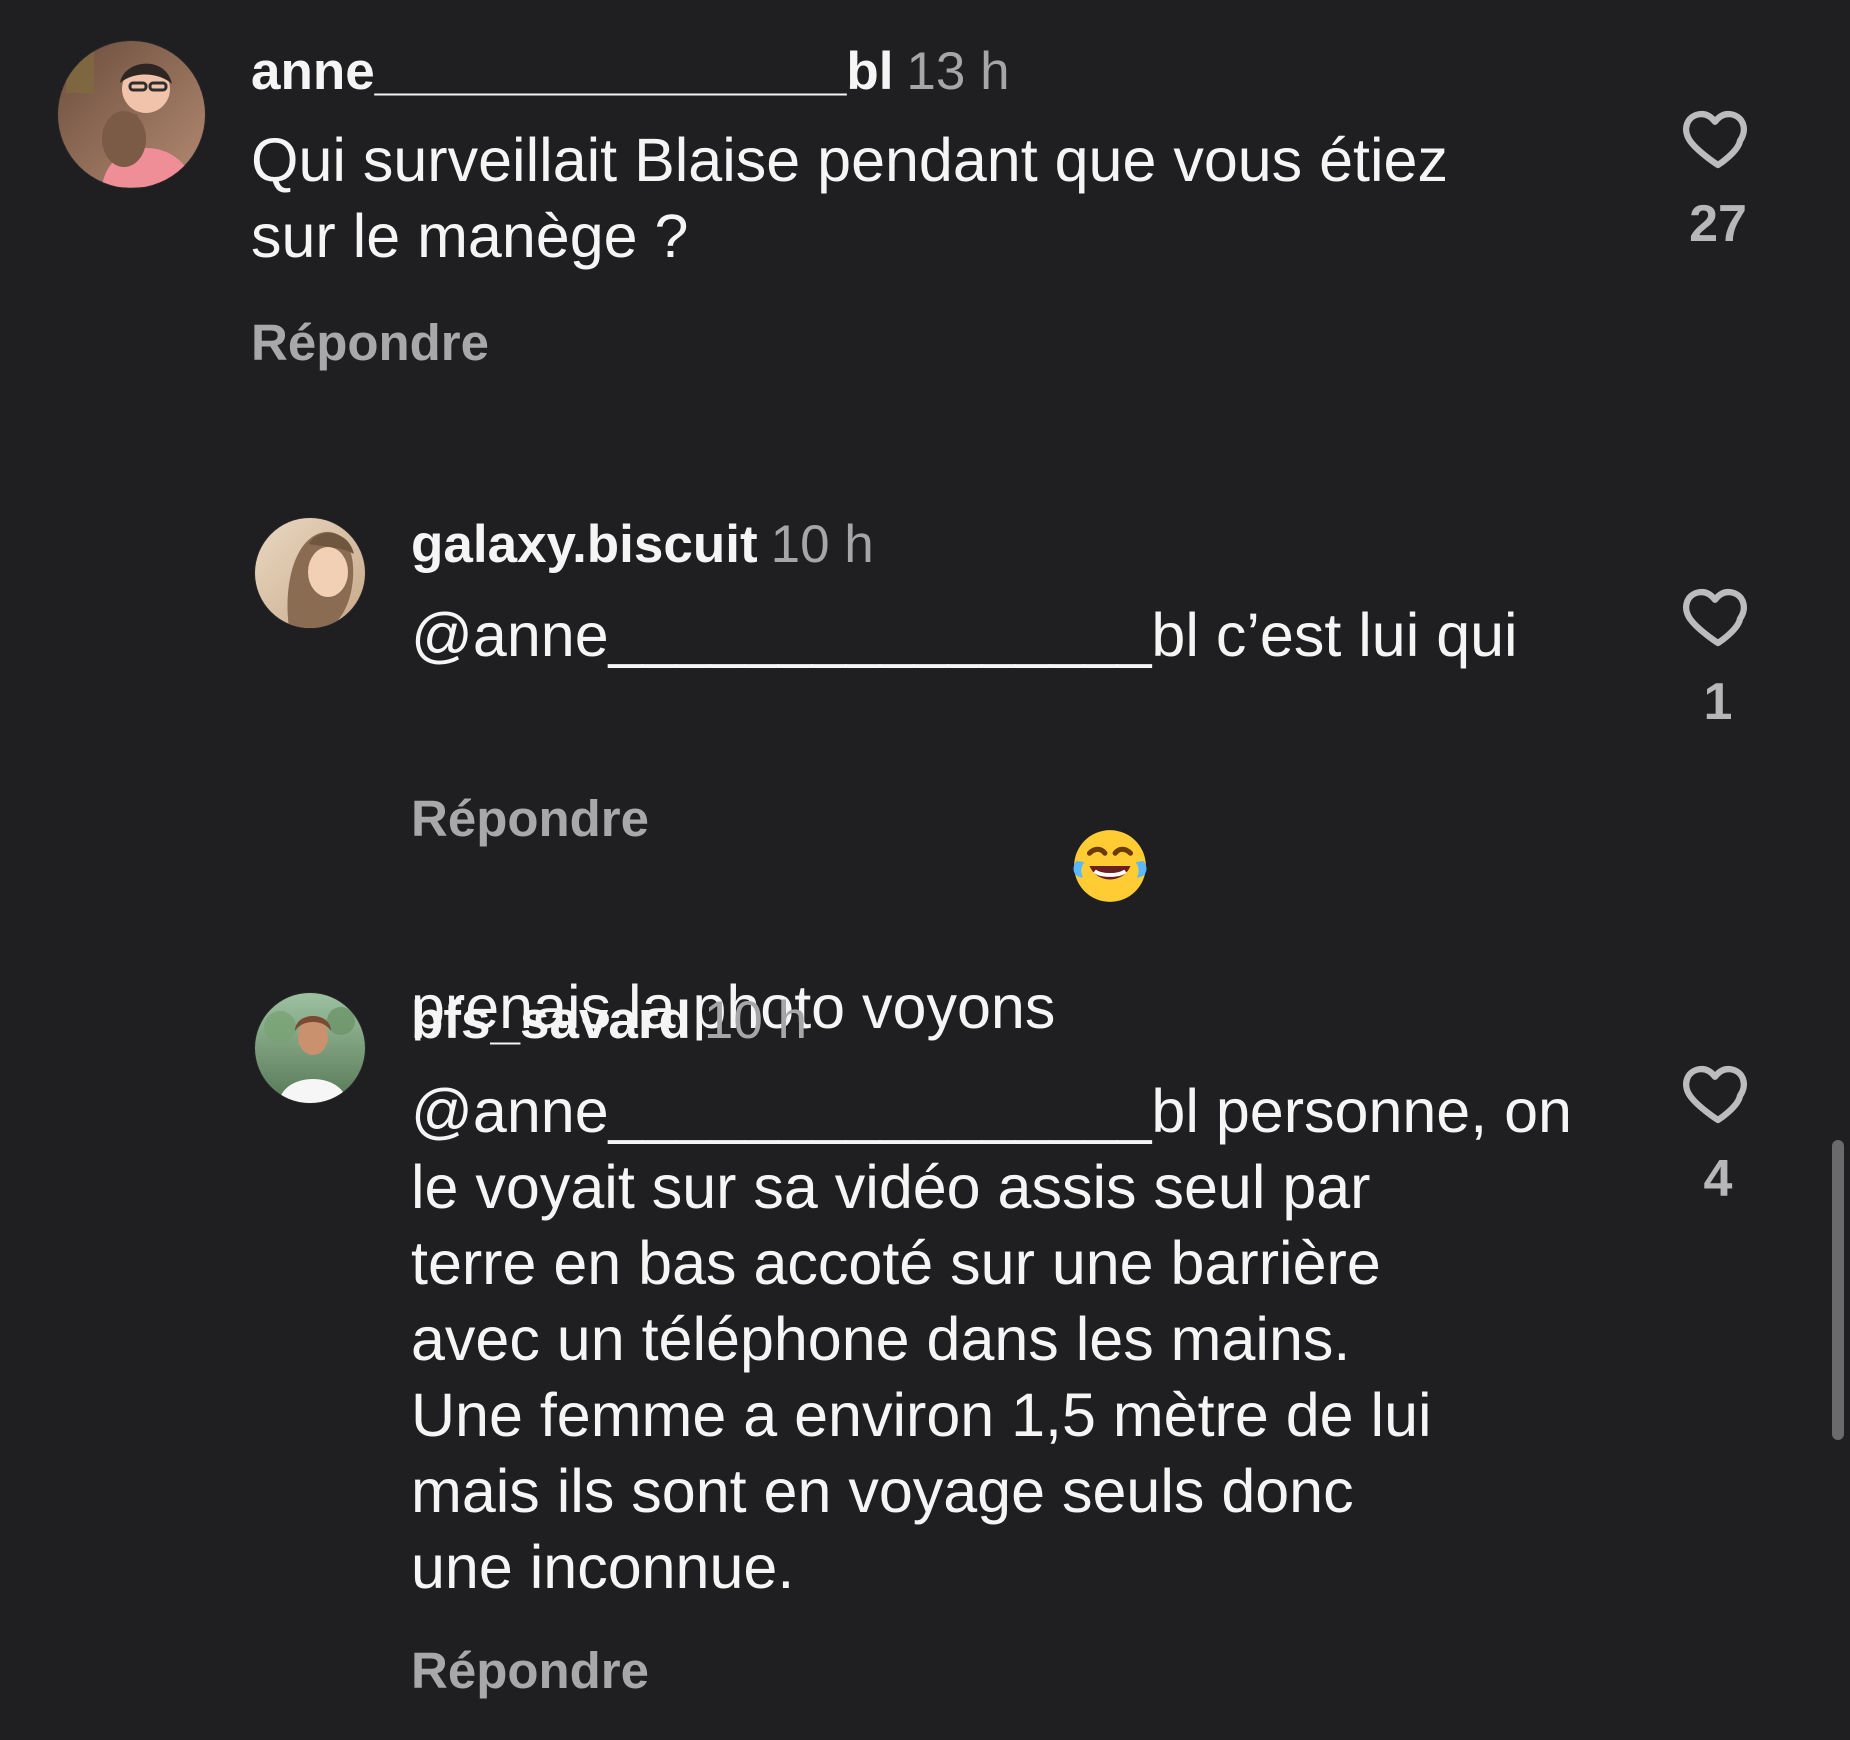  Describe the element at coordinates (1838, 1290) in the screenshot. I see `scrollbar` at that location.